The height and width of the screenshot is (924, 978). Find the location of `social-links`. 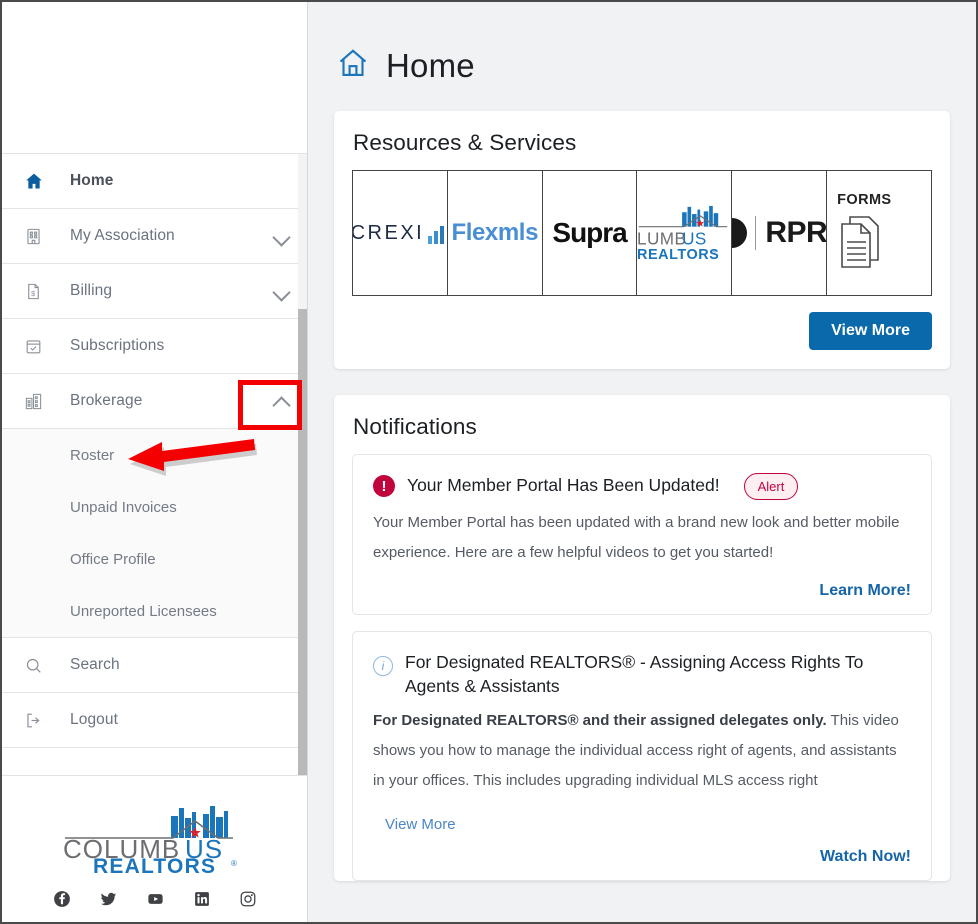

social-links is located at coordinates (154, 899).